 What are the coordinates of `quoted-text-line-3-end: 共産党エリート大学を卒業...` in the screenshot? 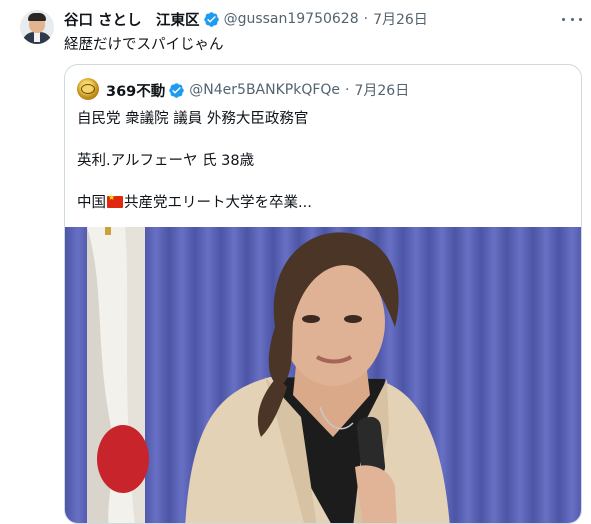 It's located at (218, 203).